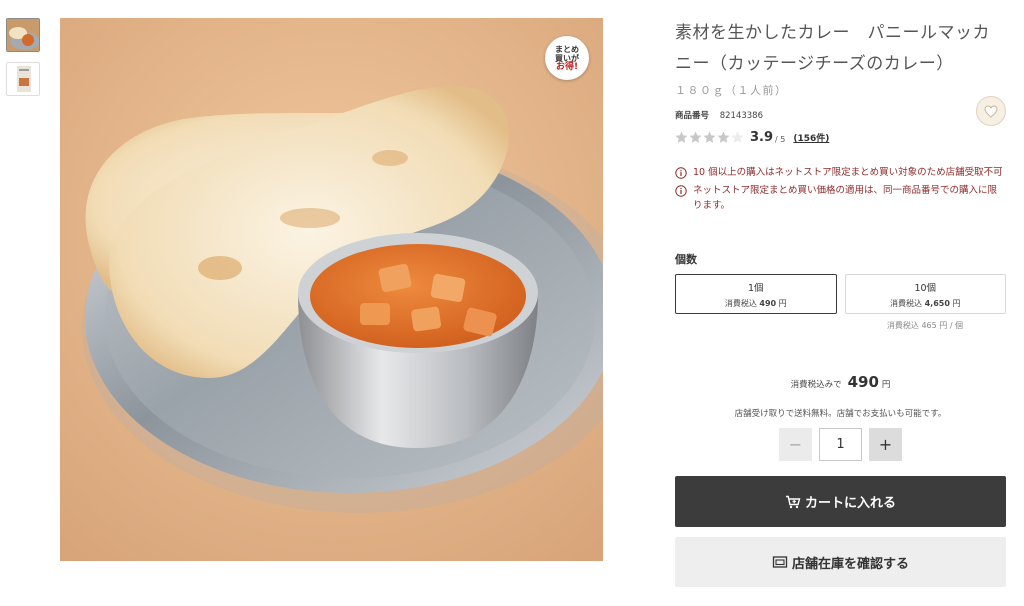 The width and height of the screenshot is (1024, 606). I want to click on reviews-link: (156件), so click(811, 137).